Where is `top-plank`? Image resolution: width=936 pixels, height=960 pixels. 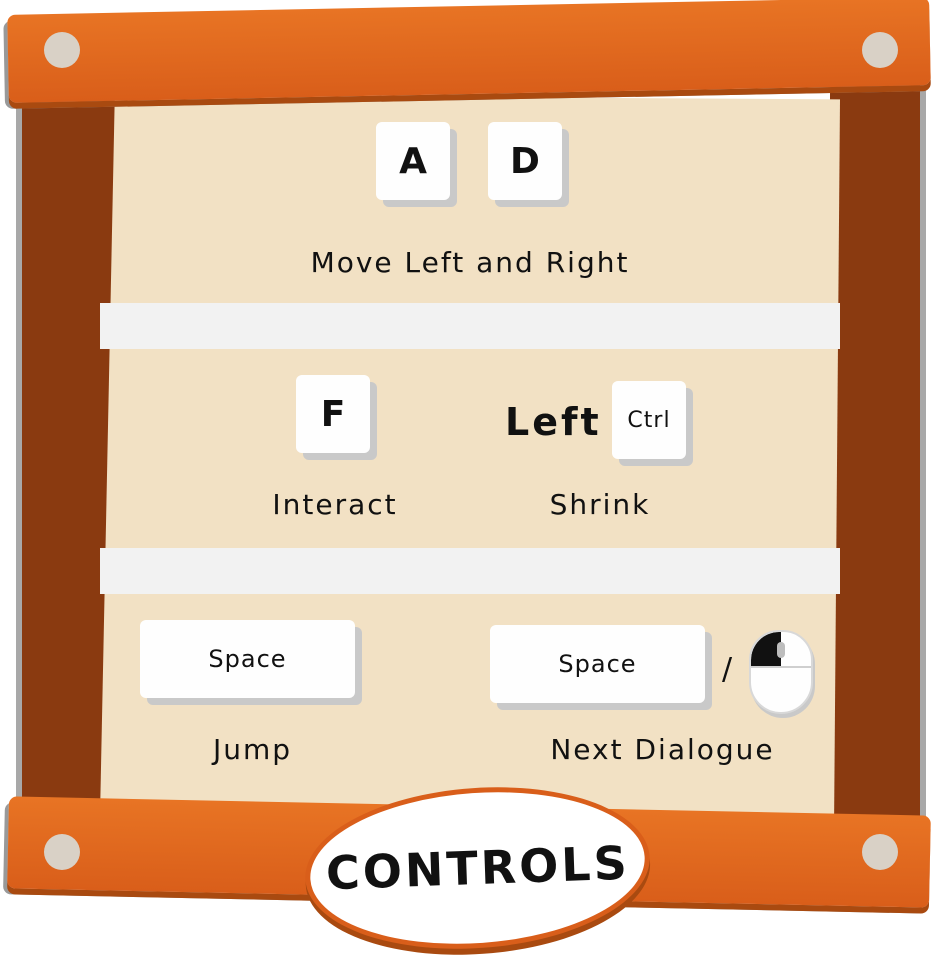 top-plank is located at coordinates (469, 51).